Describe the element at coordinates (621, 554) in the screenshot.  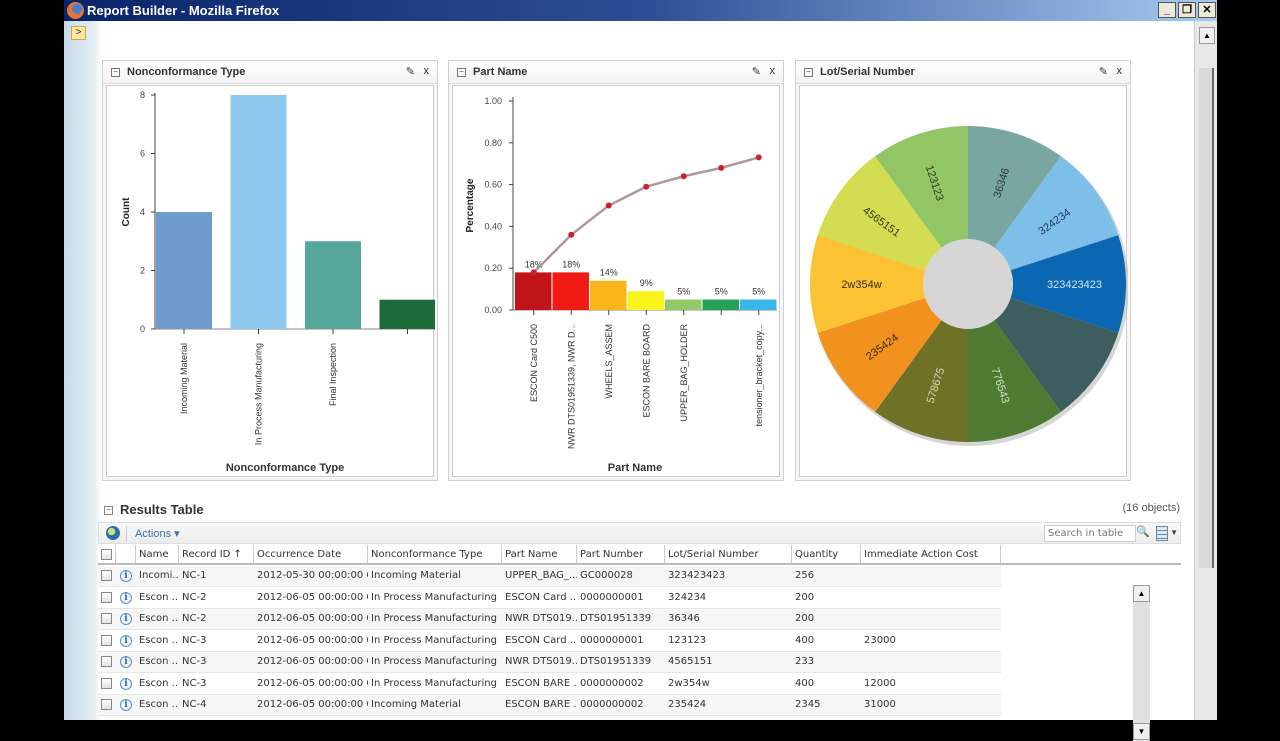
I see `column-header: Part Number` at that location.